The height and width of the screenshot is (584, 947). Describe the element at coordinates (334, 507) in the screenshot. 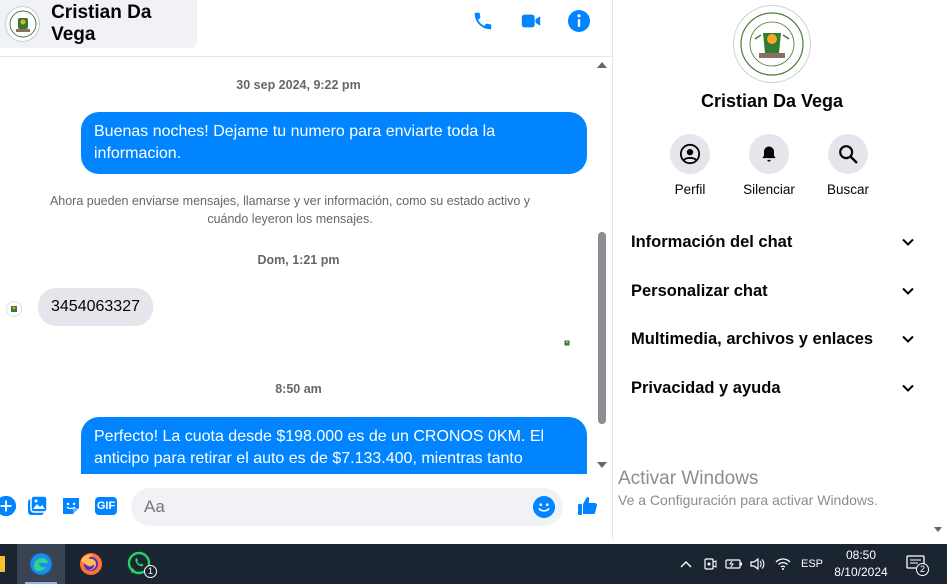

I see `message-input` at that location.